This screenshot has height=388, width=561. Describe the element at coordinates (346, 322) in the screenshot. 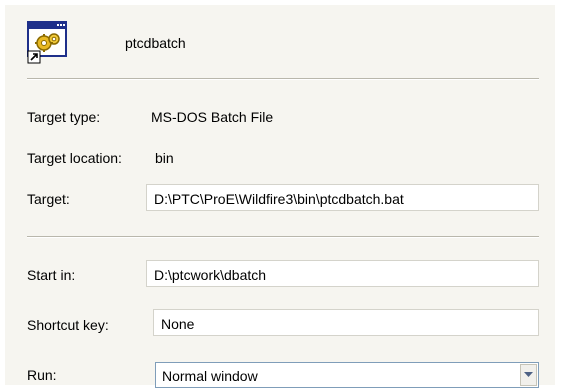

I see `shortcut-key-field: None` at that location.